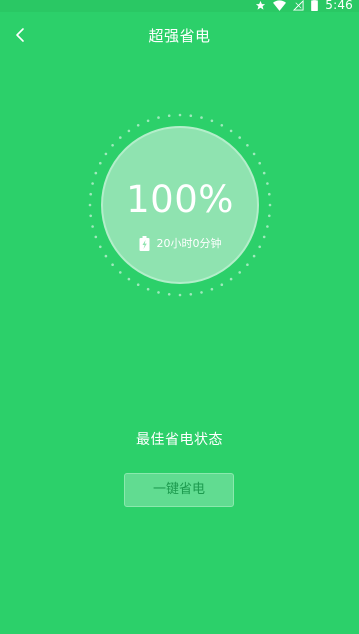 The image size is (359, 634). Describe the element at coordinates (260, 5) in the screenshot. I see `star-icon` at that location.